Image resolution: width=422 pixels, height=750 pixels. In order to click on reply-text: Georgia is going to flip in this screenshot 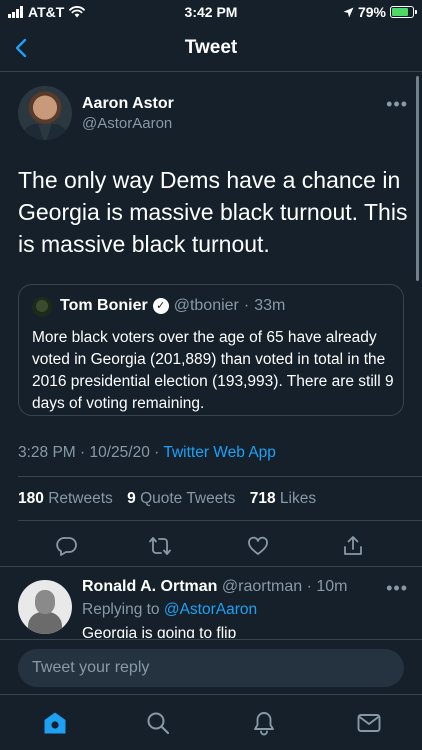, I will do `click(159, 631)`.